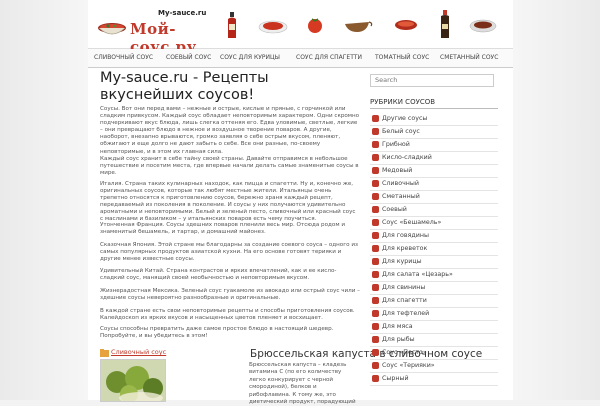 This screenshot has width=600, height=406. What do you see at coordinates (397, 326) in the screenshot?
I see `sidebar-item-label: Для мяса` at bounding box center [397, 326].